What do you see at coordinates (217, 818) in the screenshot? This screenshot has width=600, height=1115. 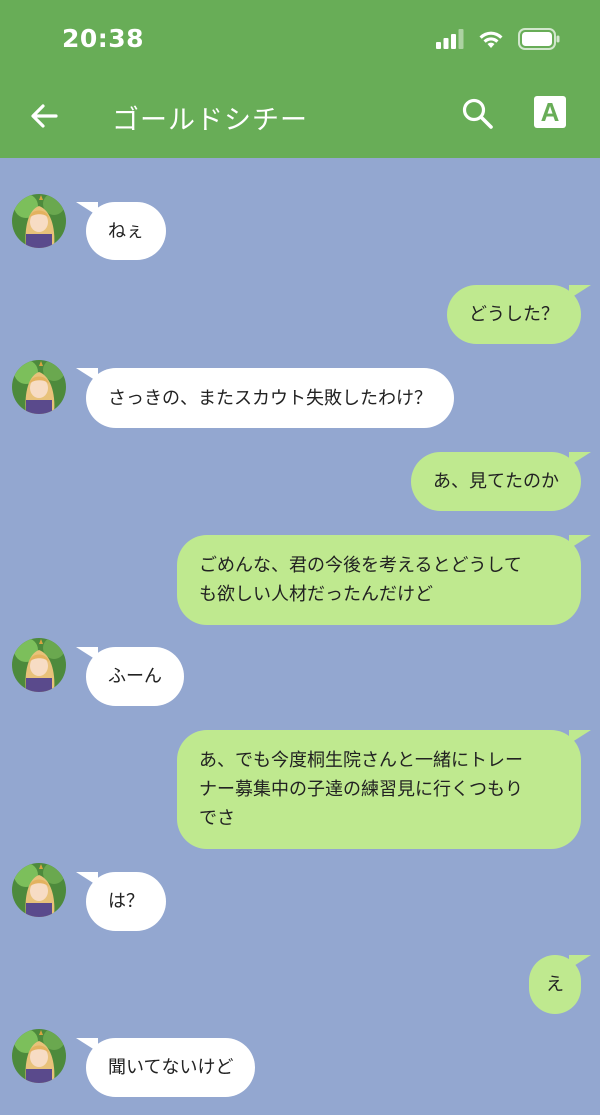 I see `message-line: でさ` at bounding box center [217, 818].